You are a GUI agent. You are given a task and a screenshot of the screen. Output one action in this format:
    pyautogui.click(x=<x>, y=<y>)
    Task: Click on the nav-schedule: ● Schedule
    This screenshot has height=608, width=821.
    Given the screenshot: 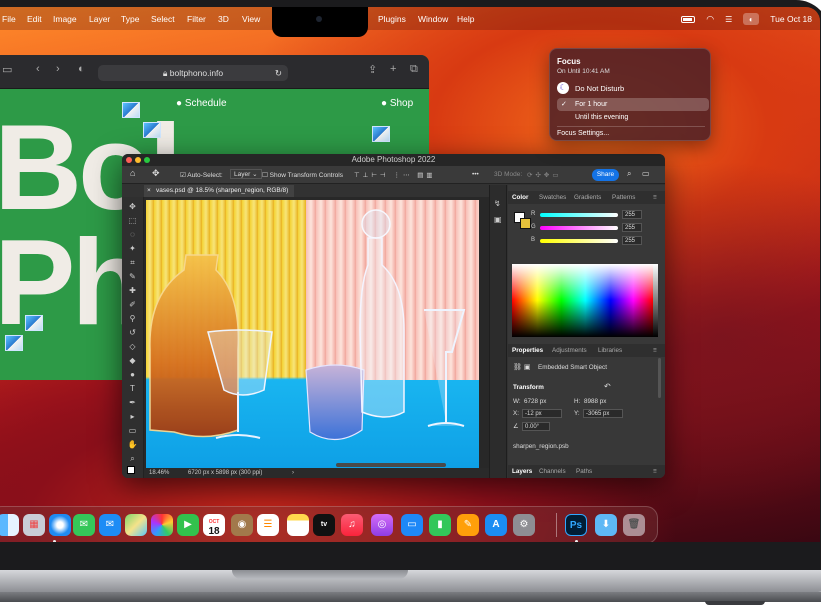 What is the action you would take?
    pyautogui.click(x=201, y=103)
    